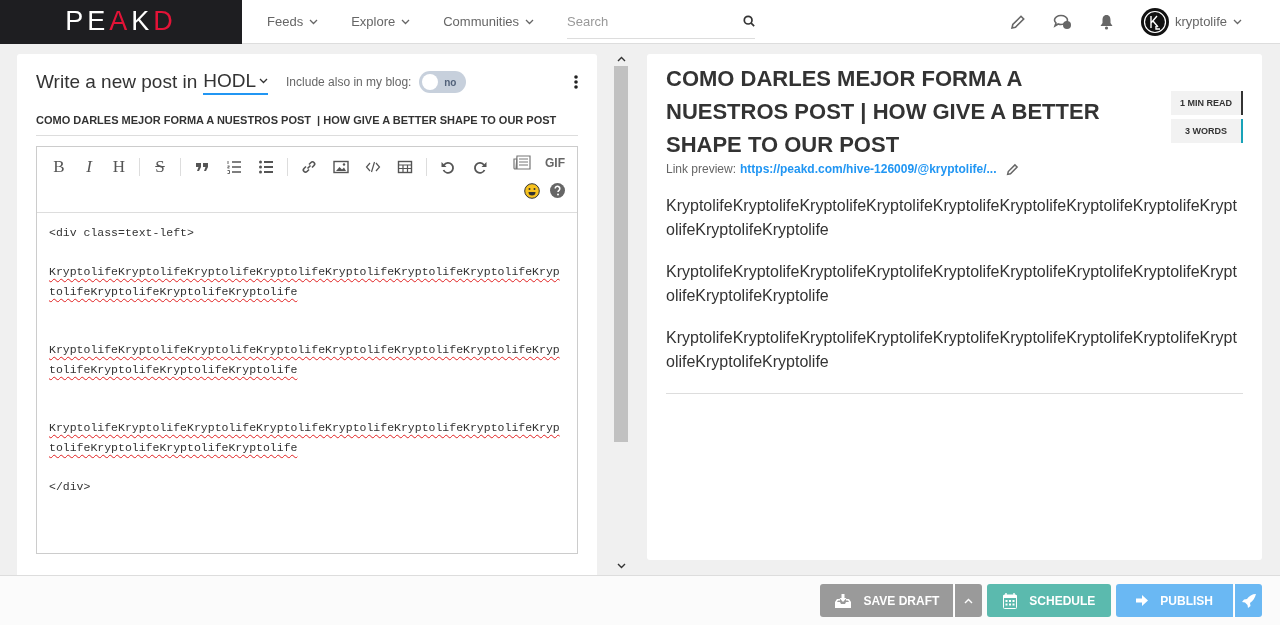 This screenshot has height=625, width=1280. I want to click on nav-menu: Explore, so click(381, 21).